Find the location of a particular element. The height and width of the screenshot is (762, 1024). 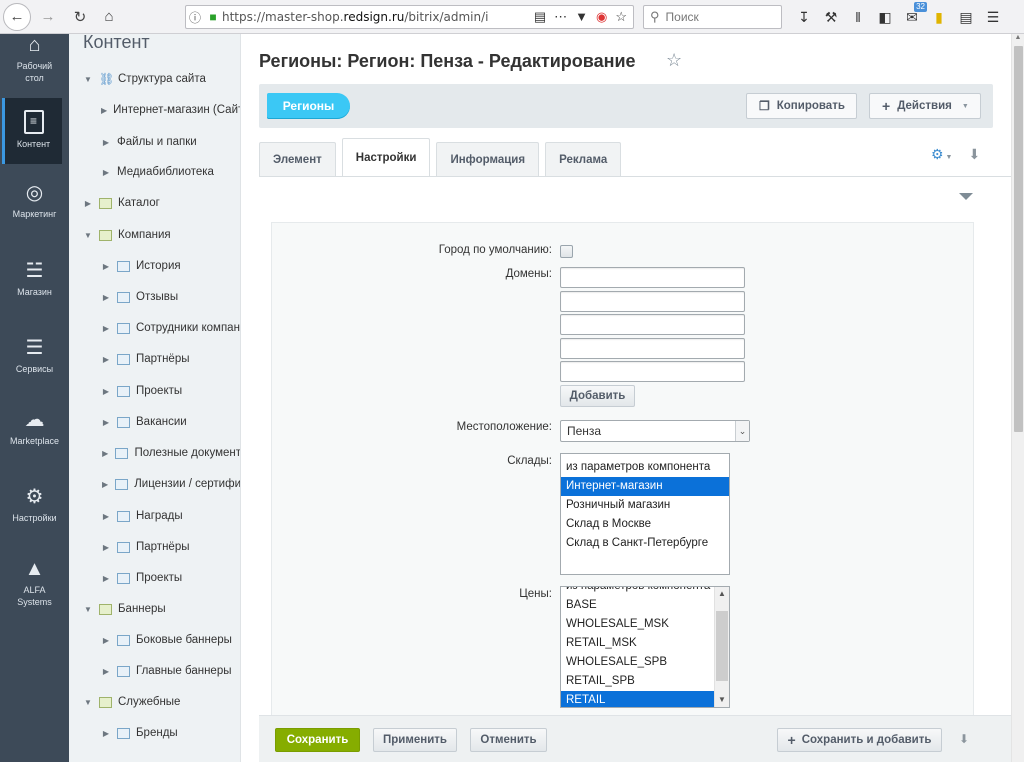

home-icon: ⌂ is located at coordinates (109, 17).